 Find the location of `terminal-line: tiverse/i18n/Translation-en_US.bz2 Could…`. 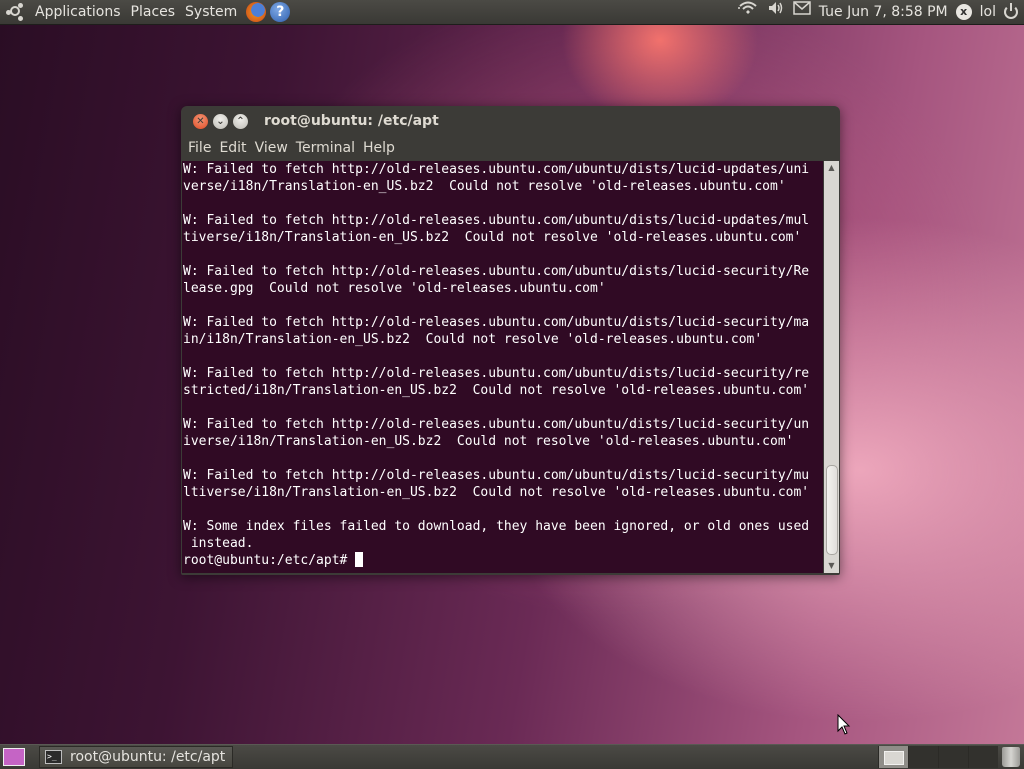

terminal-line: tiverse/i18n/Translation-en_US.bz2 Could… is located at coordinates (492, 237).